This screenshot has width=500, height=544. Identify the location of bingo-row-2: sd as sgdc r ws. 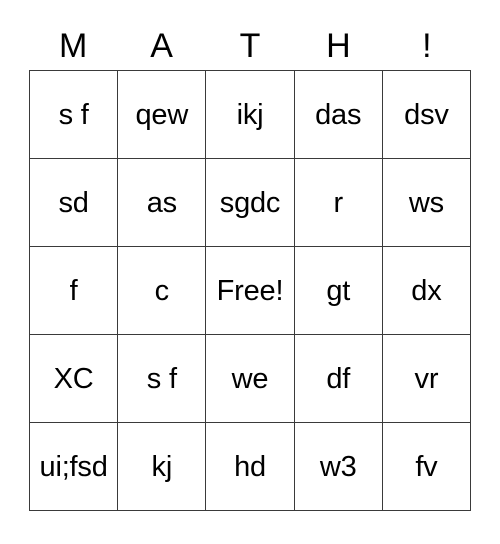
(251, 203).